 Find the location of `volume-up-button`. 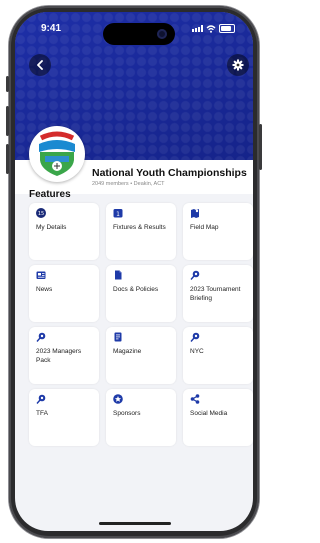

volume-up-button is located at coordinates (7, 121).